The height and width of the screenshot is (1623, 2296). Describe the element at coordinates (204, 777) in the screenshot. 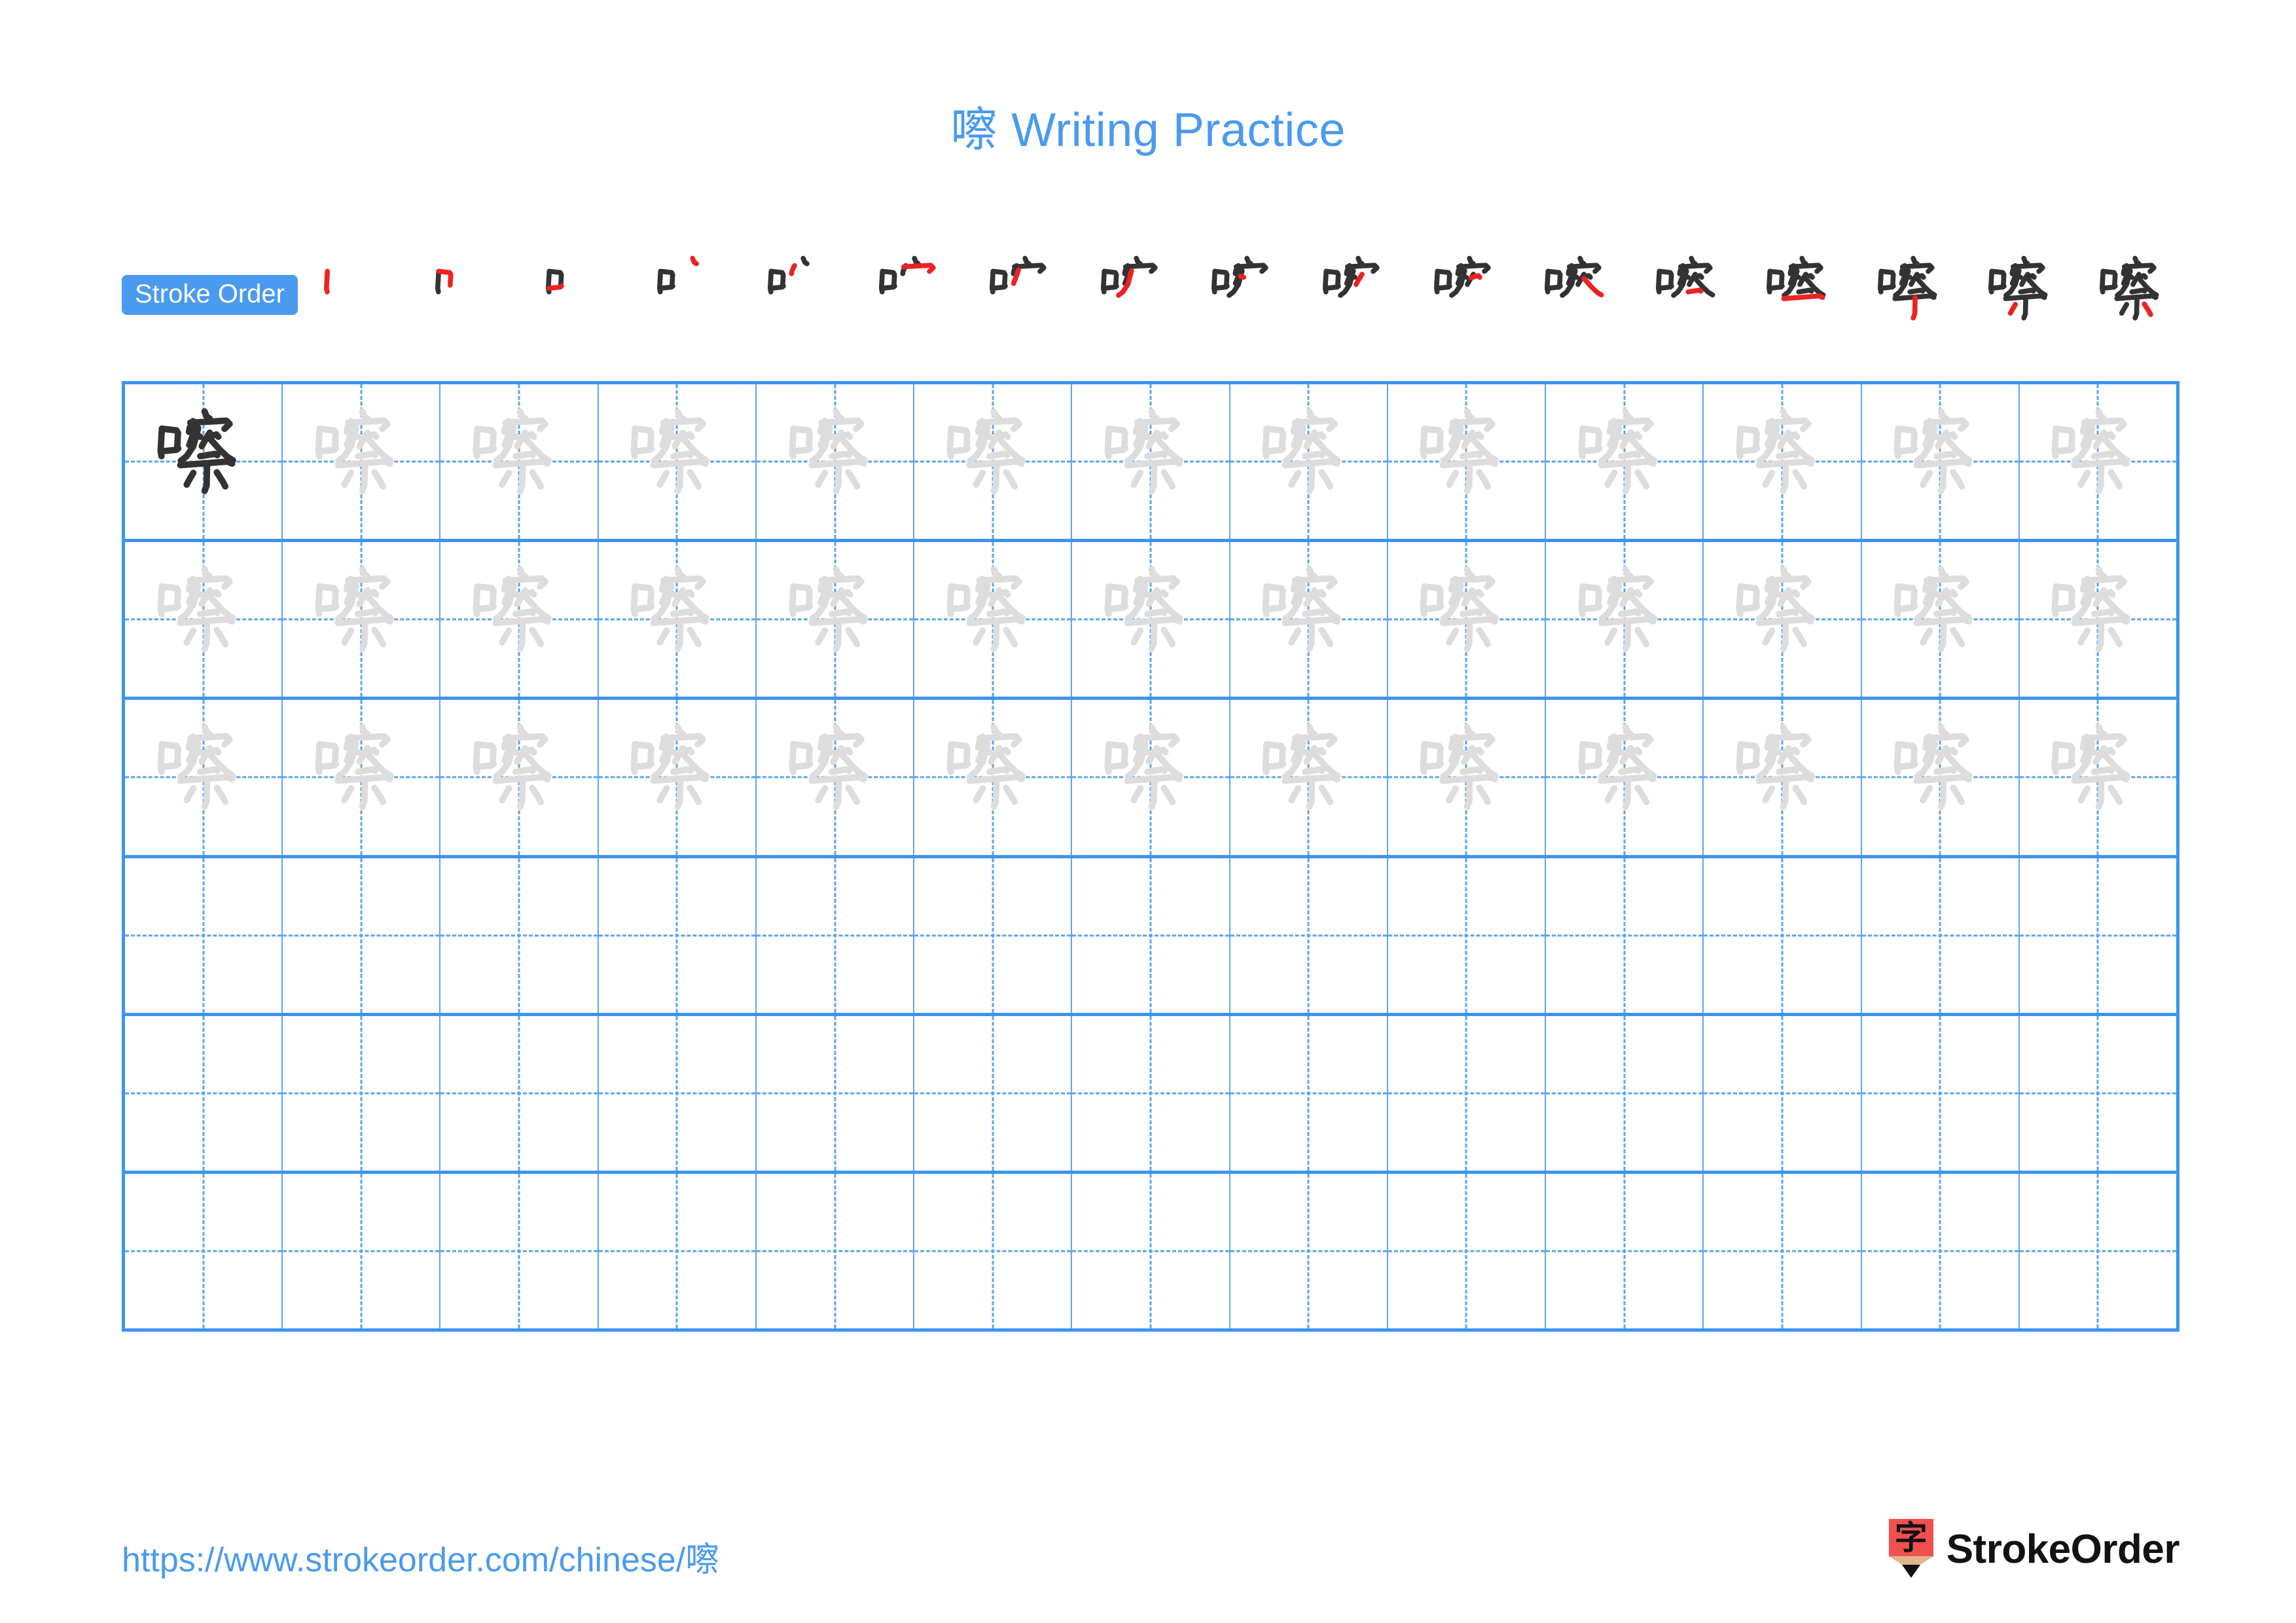

I see `practice-cell-r3-c1` at that location.